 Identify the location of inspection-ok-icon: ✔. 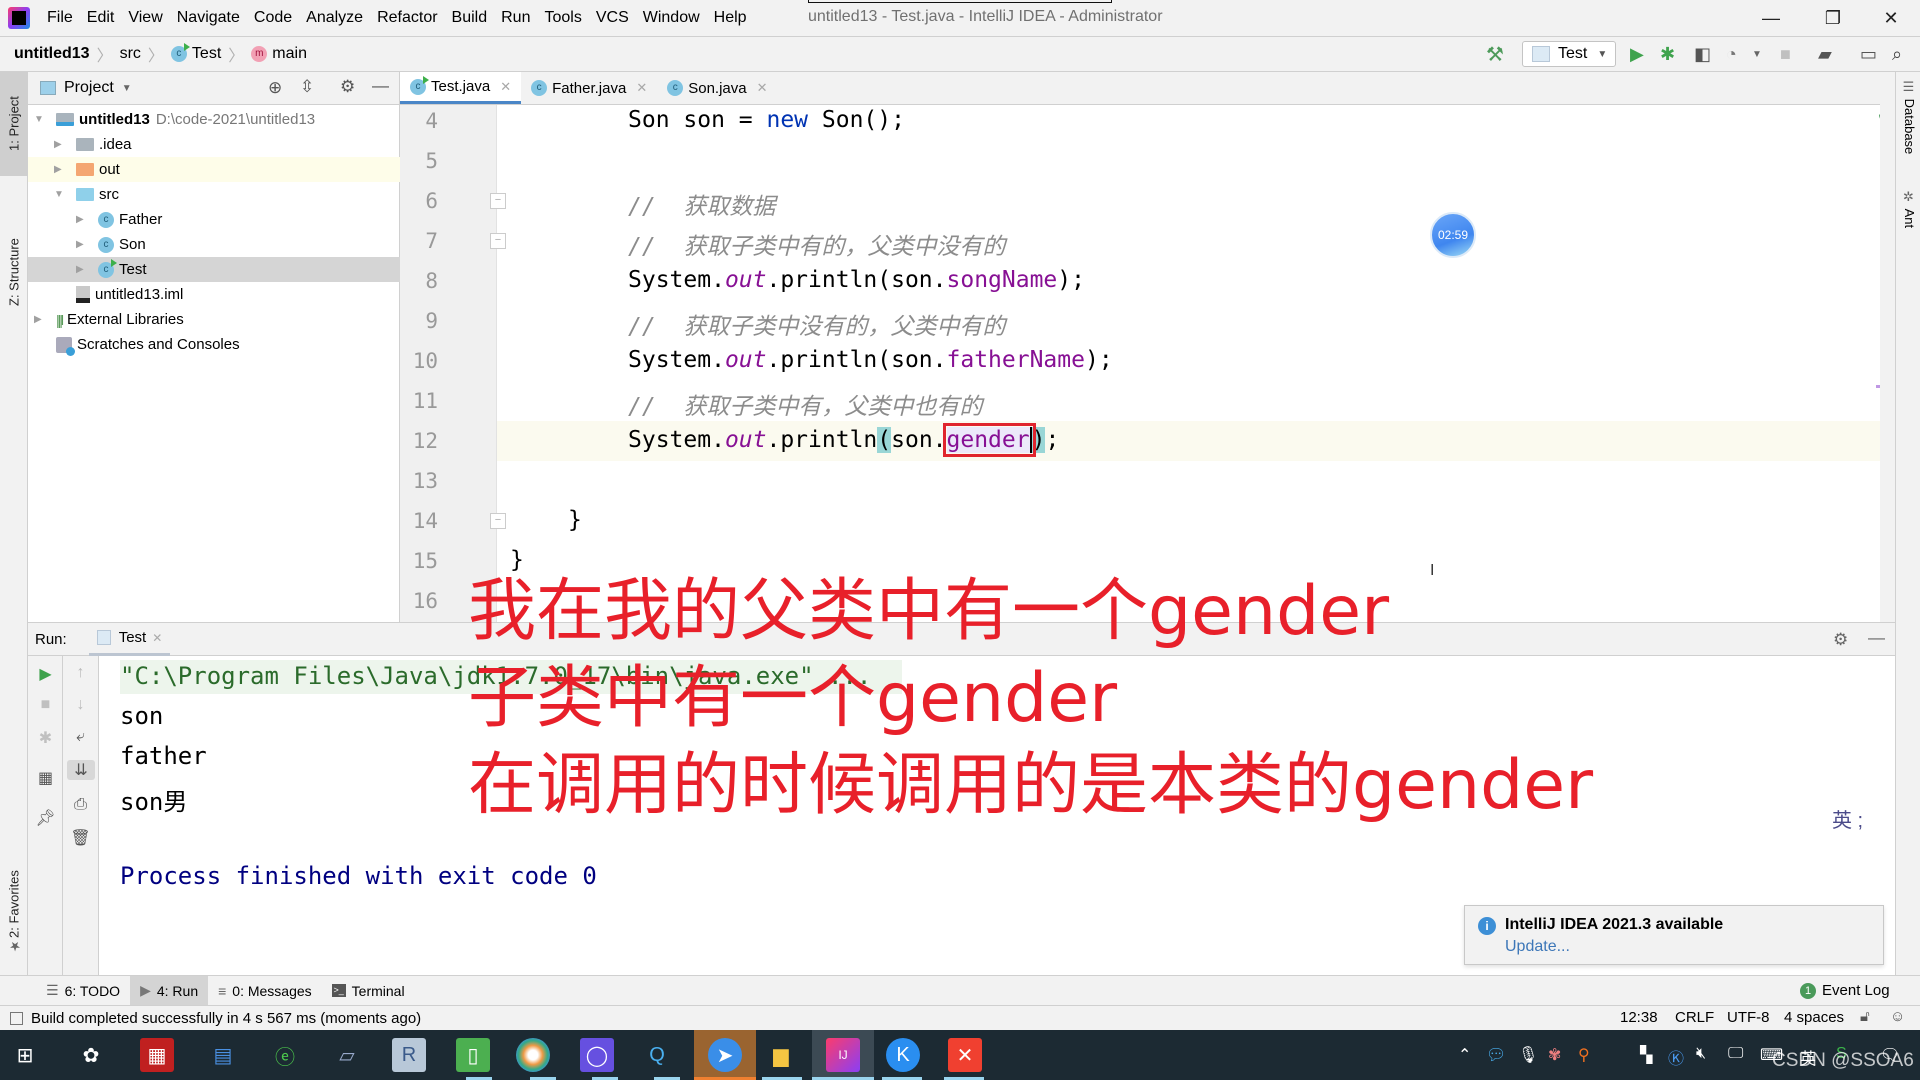
(1878, 115).